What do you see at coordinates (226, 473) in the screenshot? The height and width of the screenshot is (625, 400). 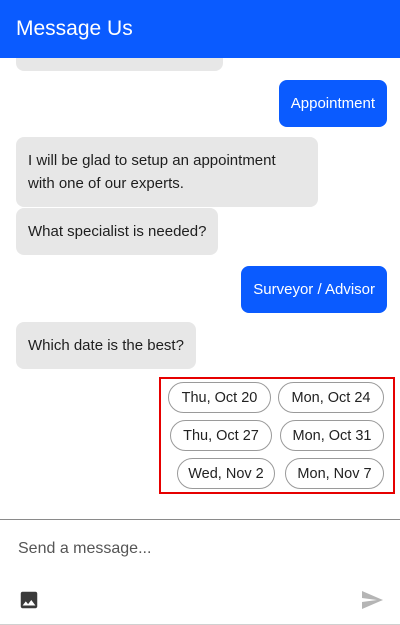 I see `date-option-chip: Wed, Nov 2` at bounding box center [226, 473].